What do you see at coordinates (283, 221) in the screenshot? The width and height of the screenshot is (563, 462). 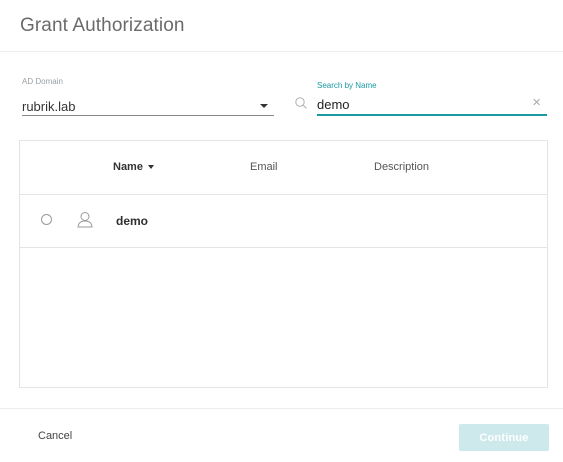 I see `table-row: demo` at bounding box center [283, 221].